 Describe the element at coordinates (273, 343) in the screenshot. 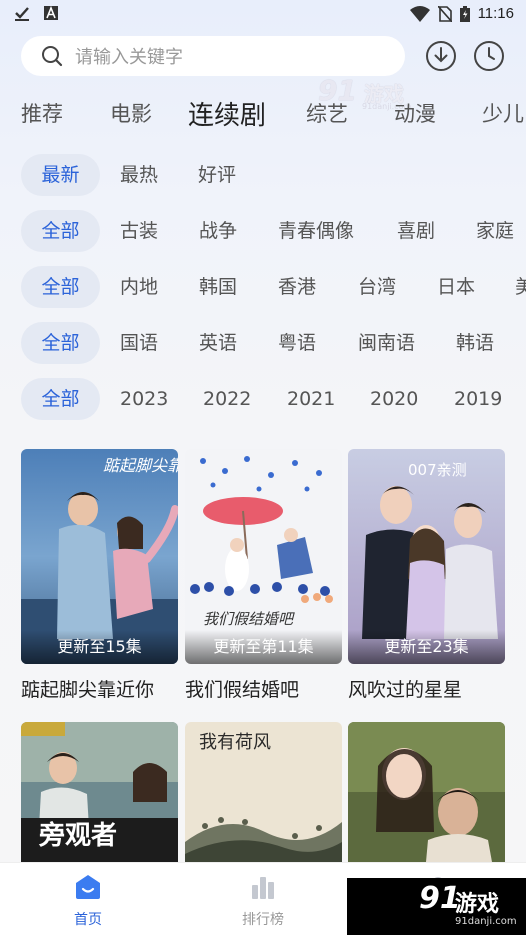

I see `language-filter-row: 全部 国语 英语 粤语 闽南语 韩语` at that location.